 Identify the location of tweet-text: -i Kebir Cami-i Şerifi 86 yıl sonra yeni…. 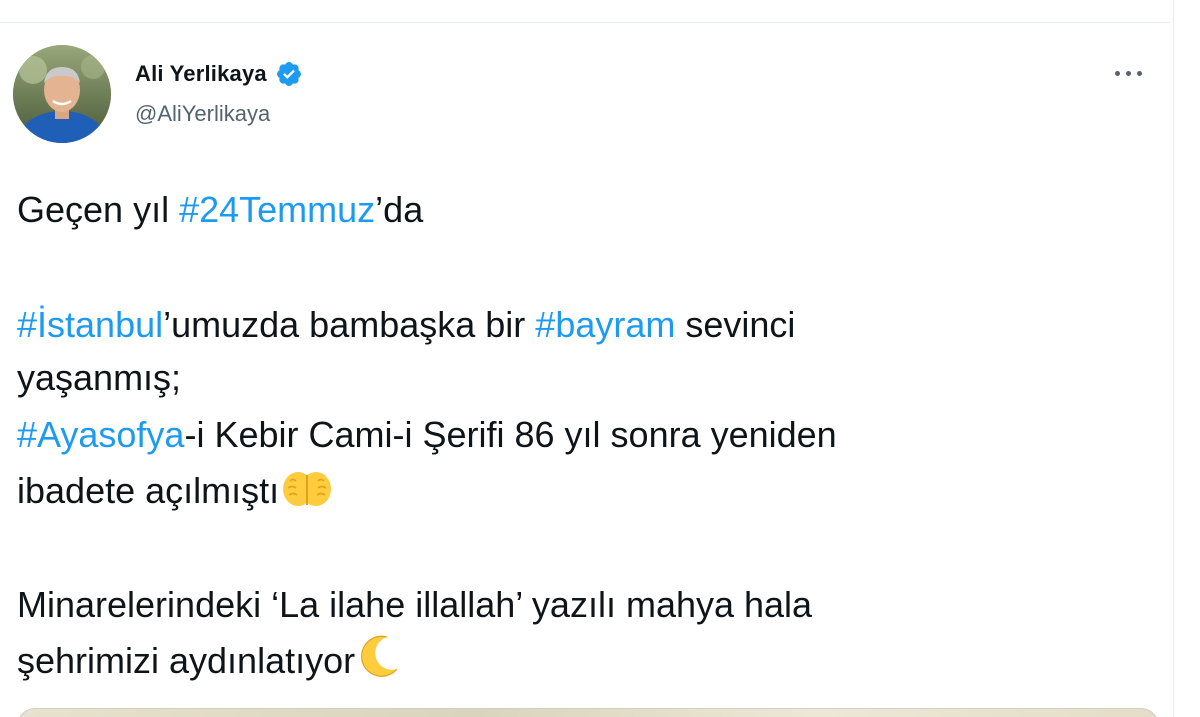
(510, 434).